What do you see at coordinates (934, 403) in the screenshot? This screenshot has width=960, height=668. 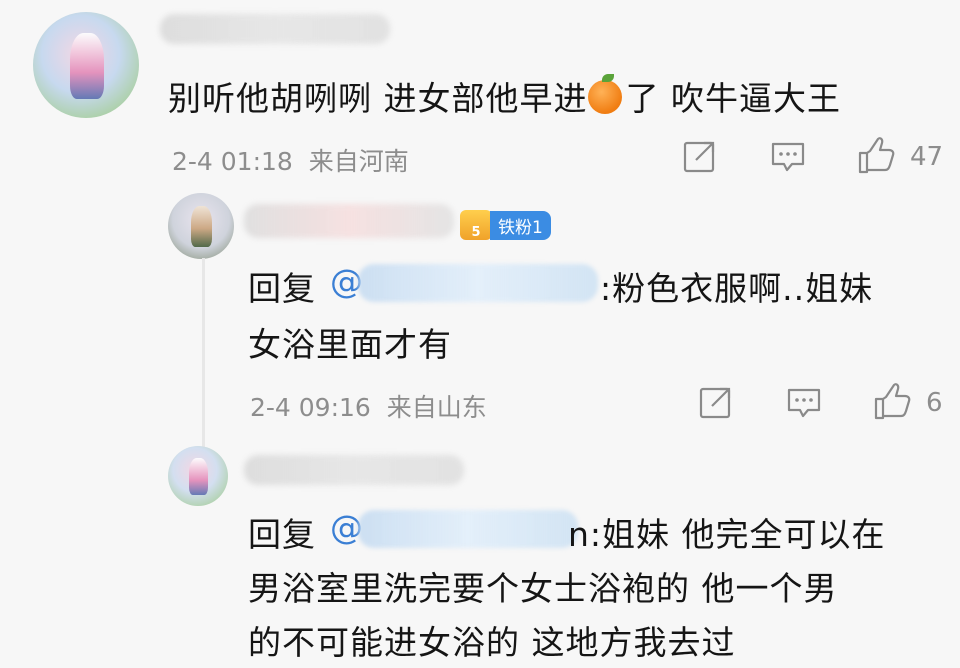 I see `like-count: 6` at bounding box center [934, 403].